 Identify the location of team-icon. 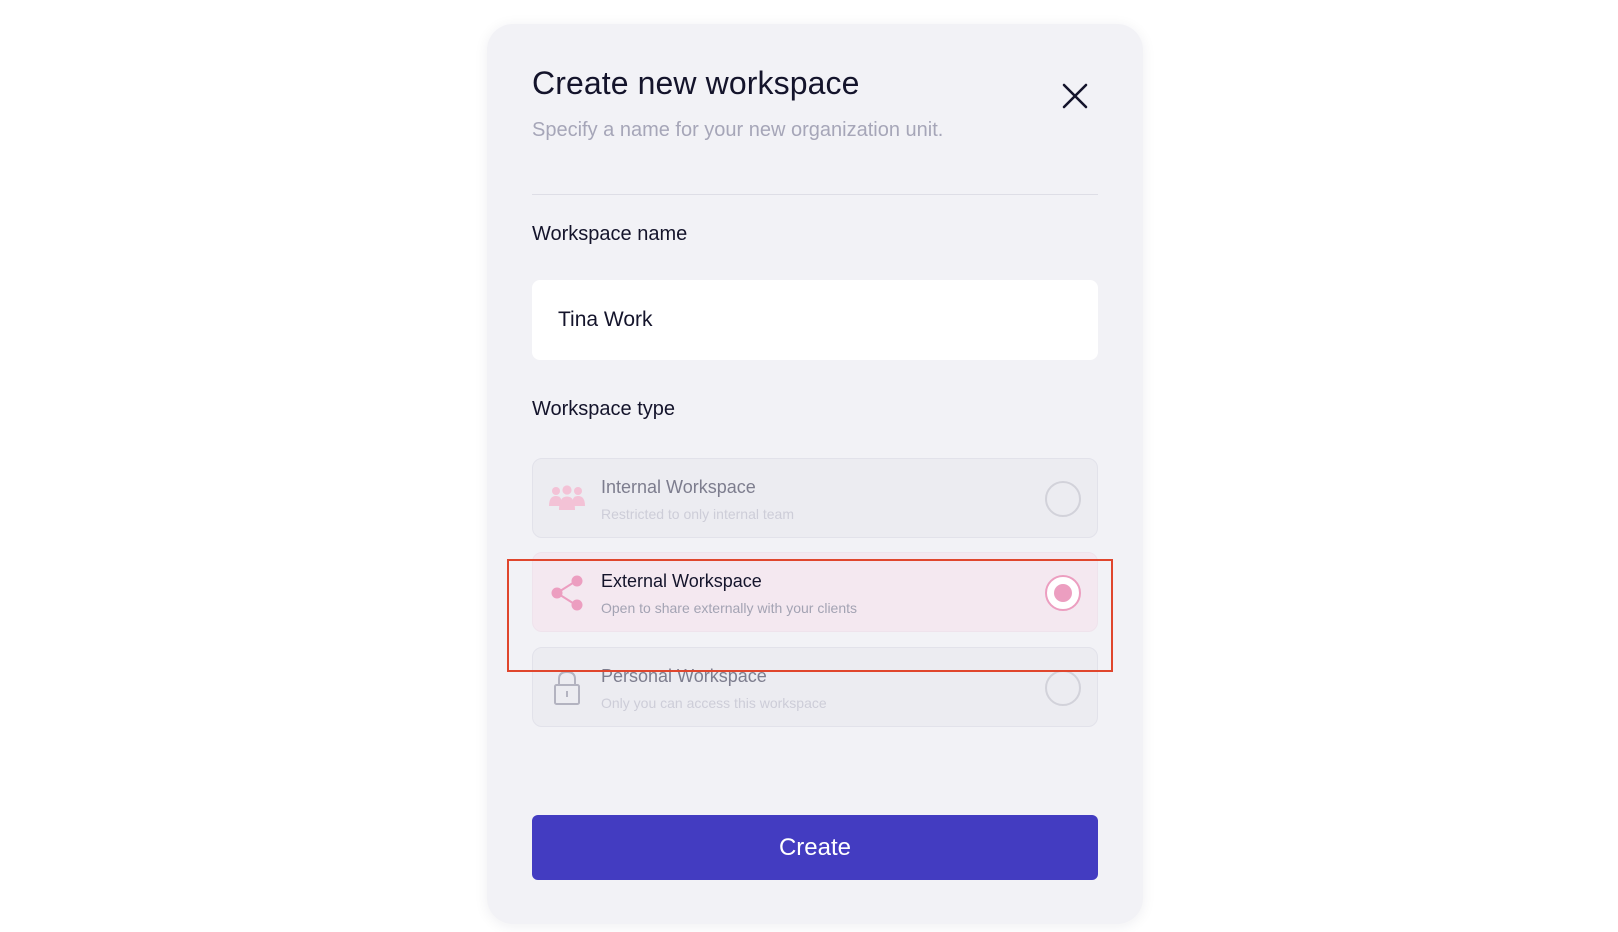
(567, 499).